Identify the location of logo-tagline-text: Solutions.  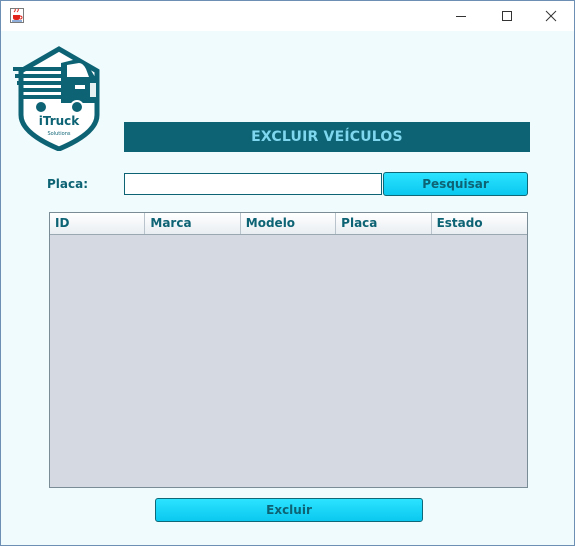
(59, 134).